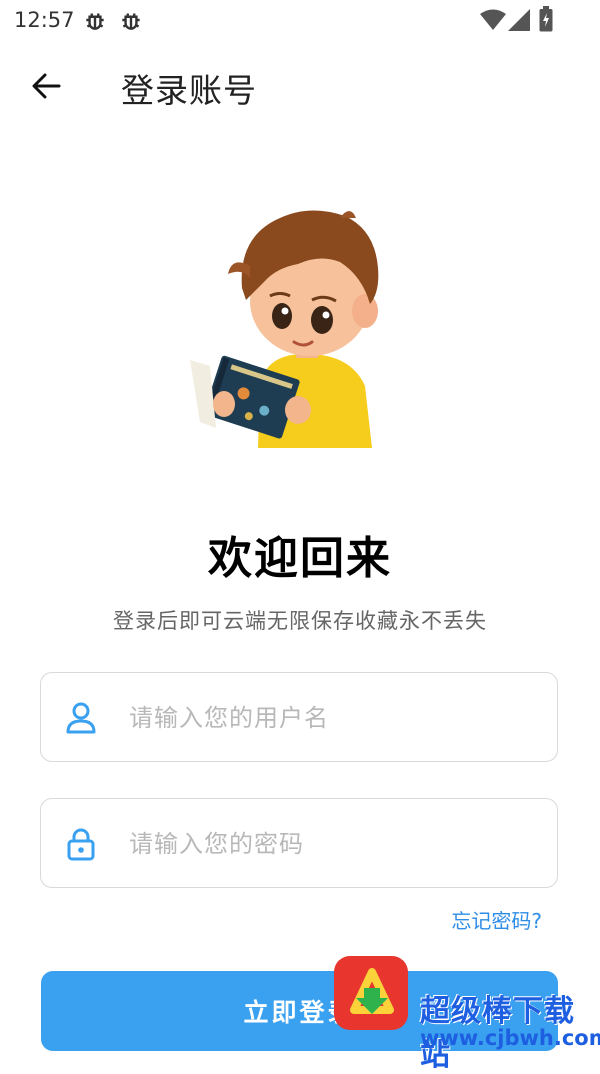 The height and width of the screenshot is (1074, 600). What do you see at coordinates (371, 993) in the screenshot?
I see `download-site-logo-icon` at bounding box center [371, 993].